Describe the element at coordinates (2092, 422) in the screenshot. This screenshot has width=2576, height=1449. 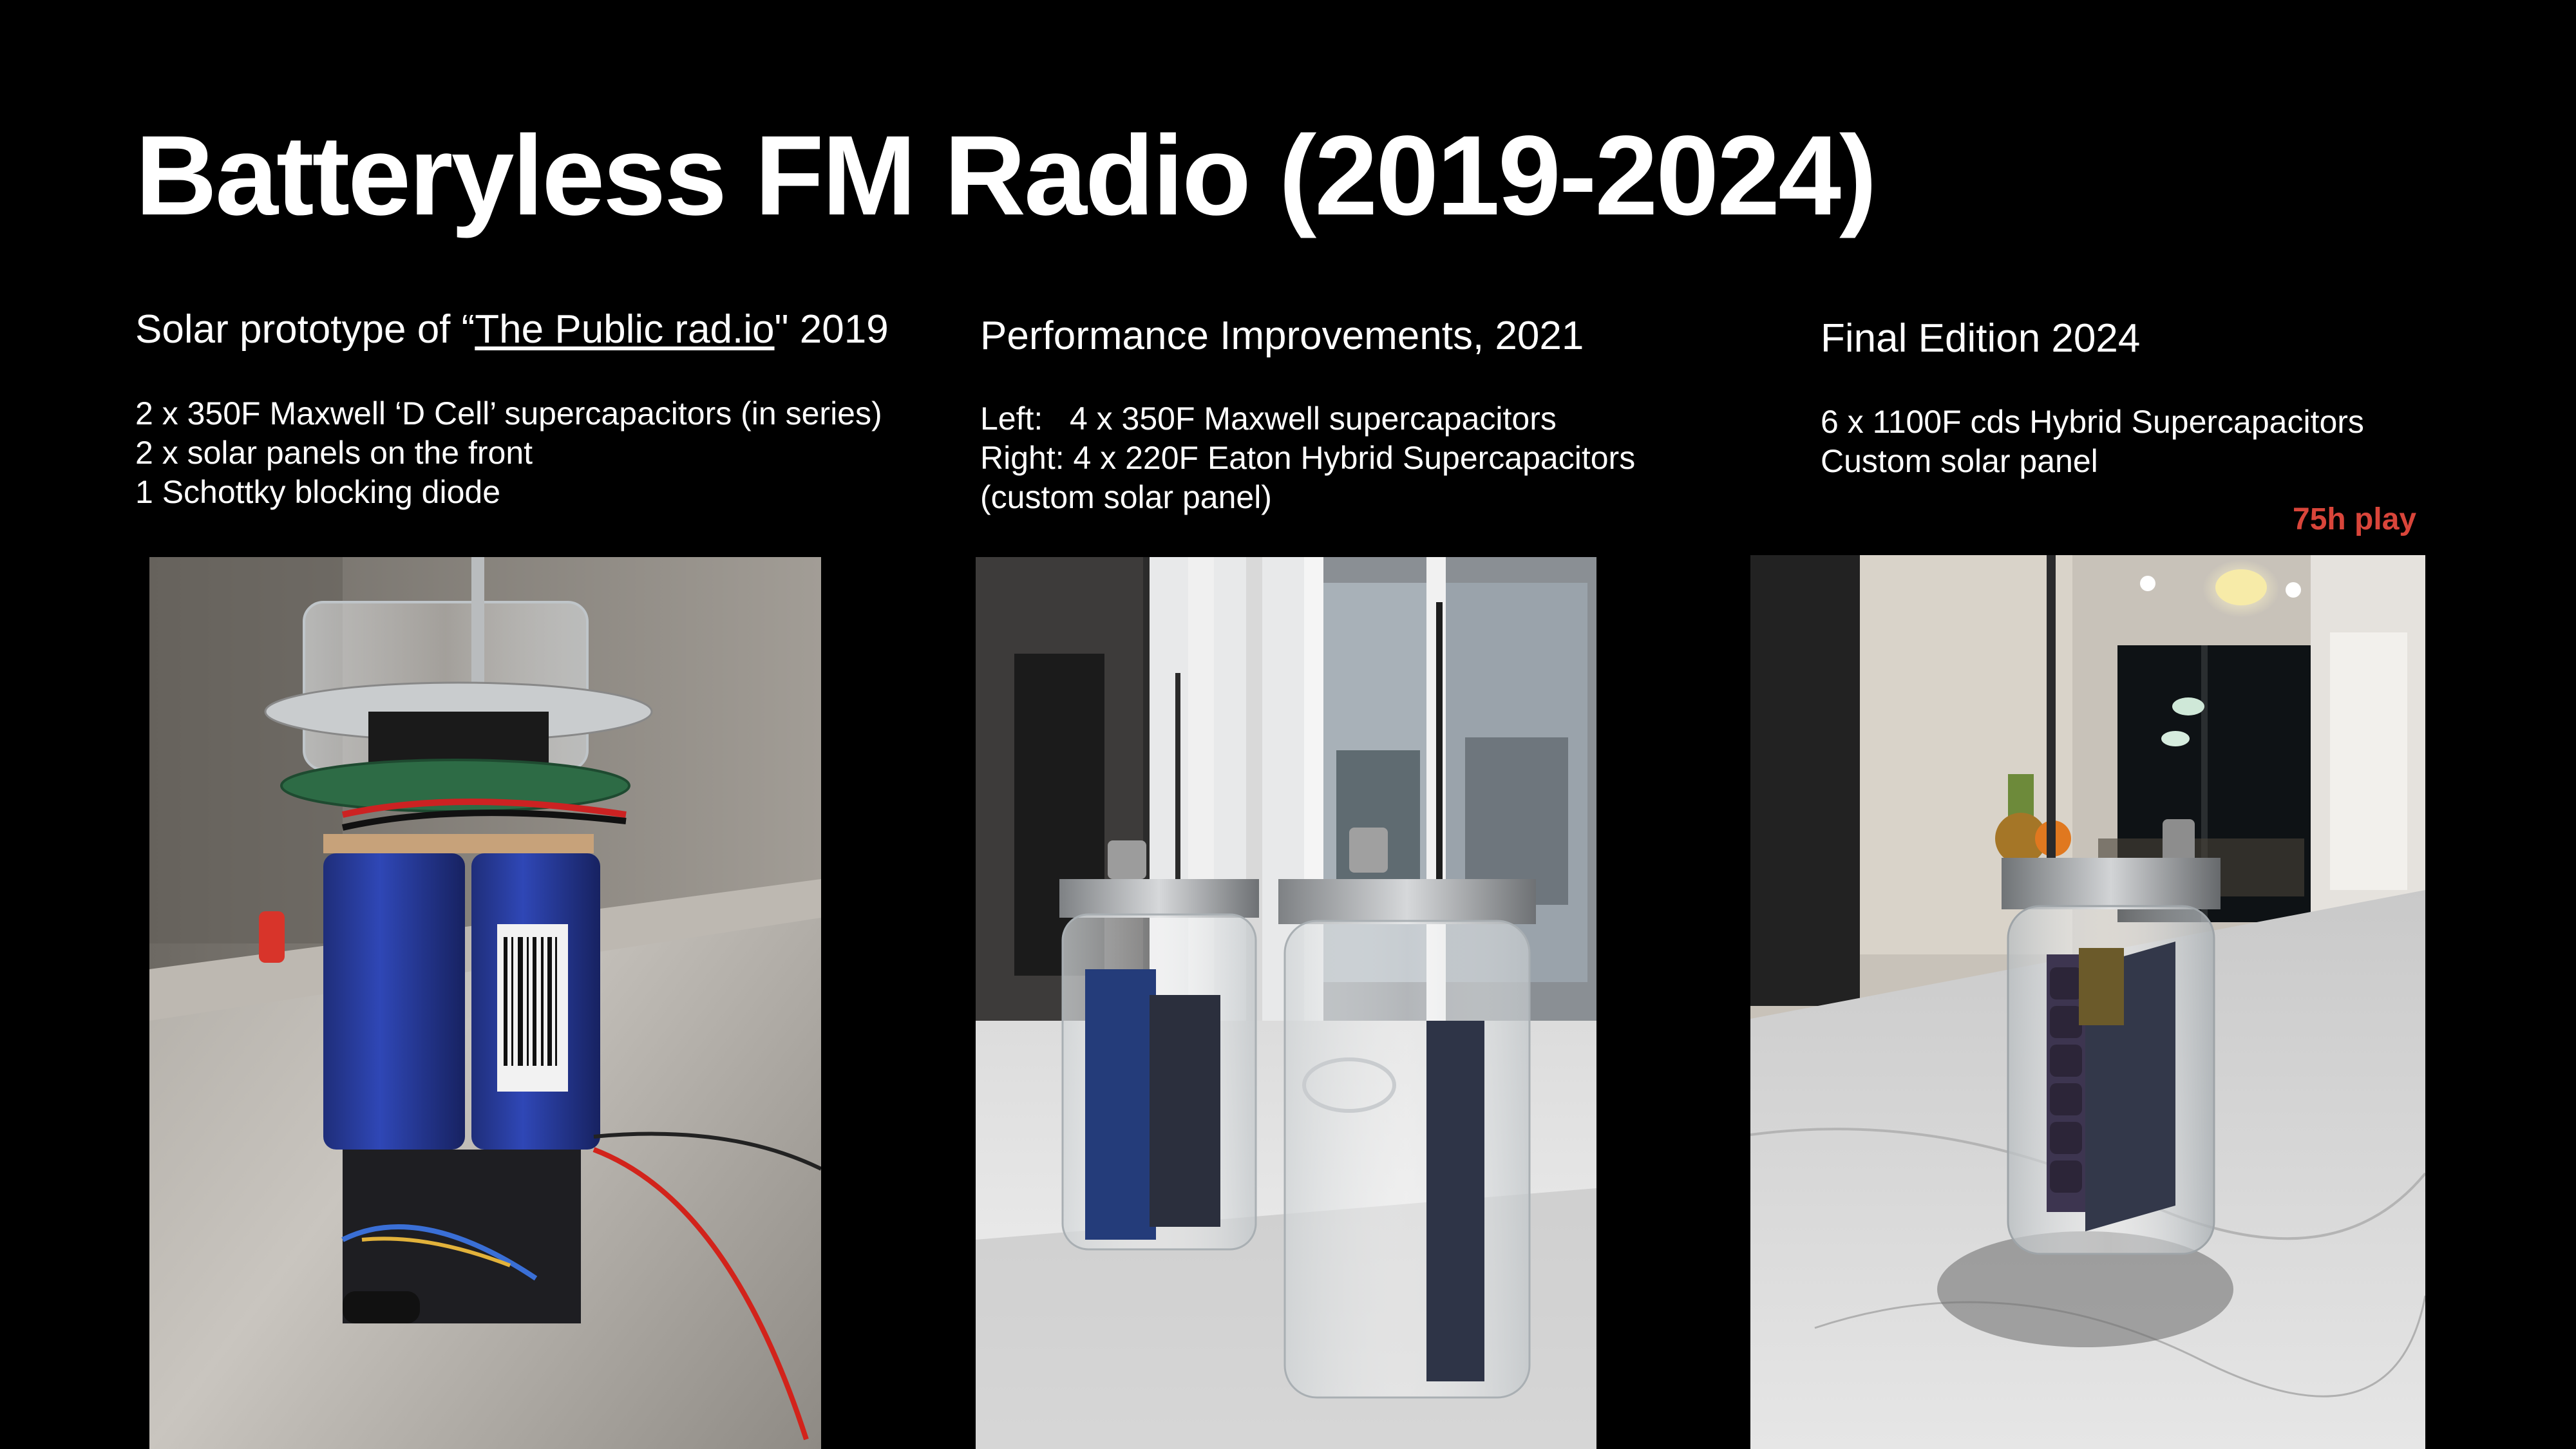
I see `spec-line: 6 x 1100F cds Hybrid Supercapacitors` at that location.